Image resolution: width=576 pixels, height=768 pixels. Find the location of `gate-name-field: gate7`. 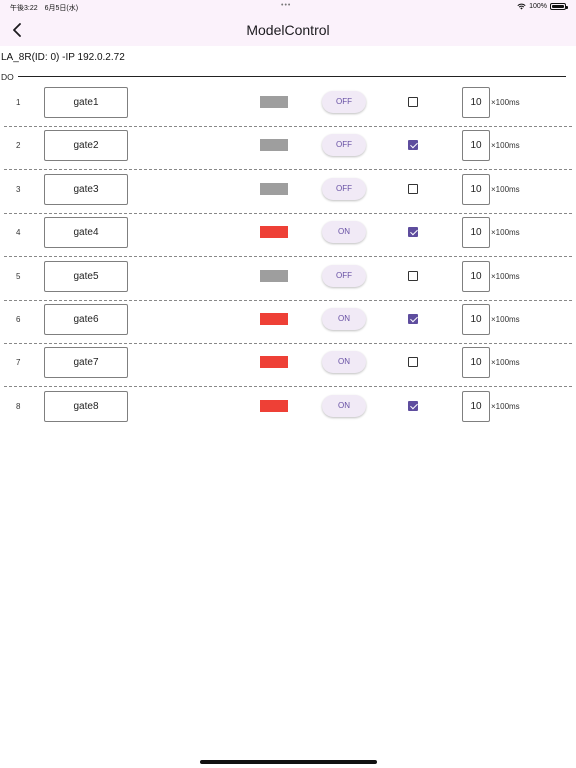

gate-name-field: gate7 is located at coordinates (86, 363).